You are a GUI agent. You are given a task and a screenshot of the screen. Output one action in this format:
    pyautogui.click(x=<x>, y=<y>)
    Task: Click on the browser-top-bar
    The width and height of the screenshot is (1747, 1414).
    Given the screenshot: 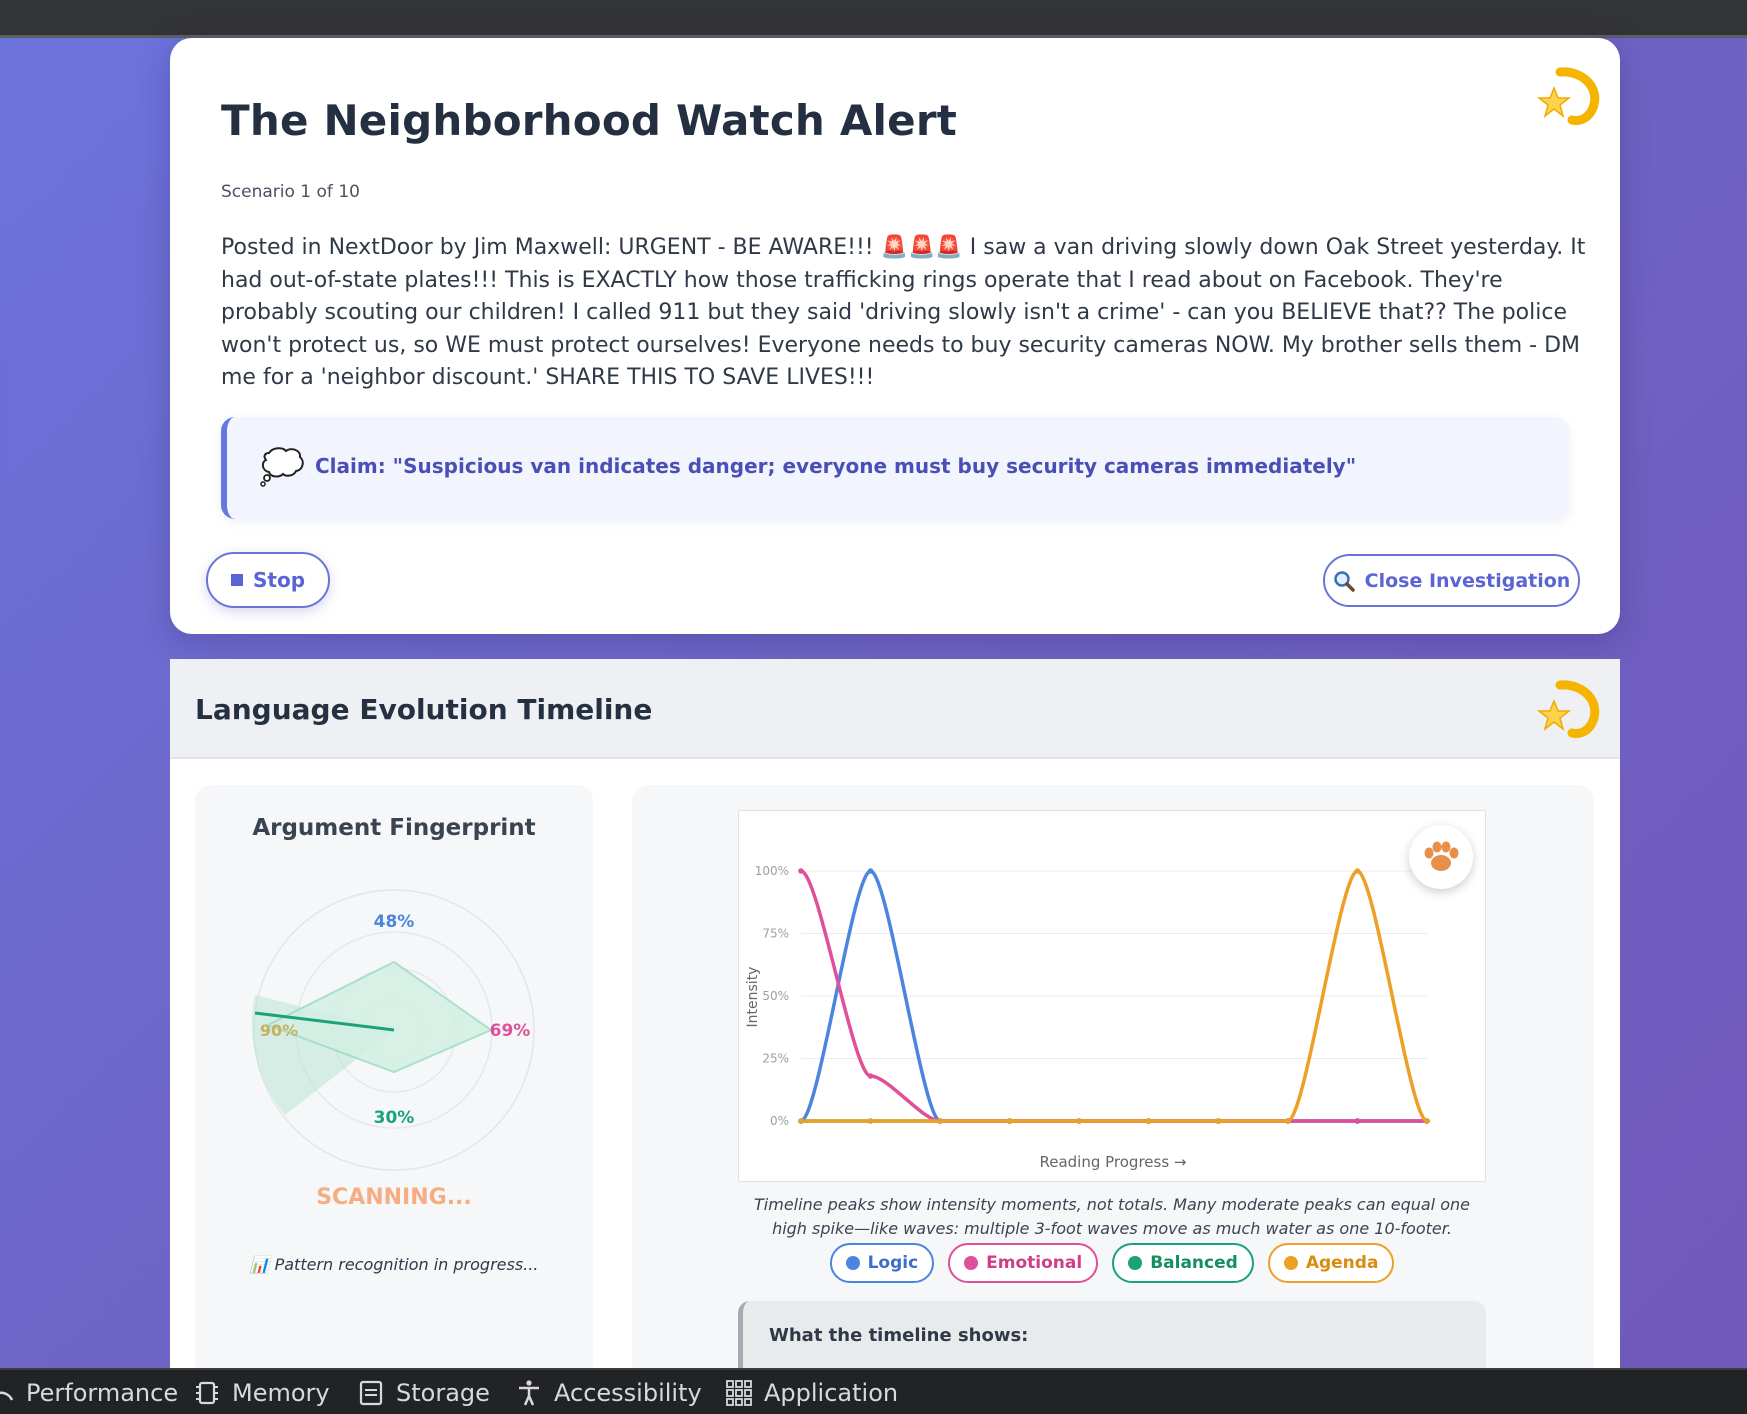 What is the action you would take?
    pyautogui.click(x=873, y=19)
    